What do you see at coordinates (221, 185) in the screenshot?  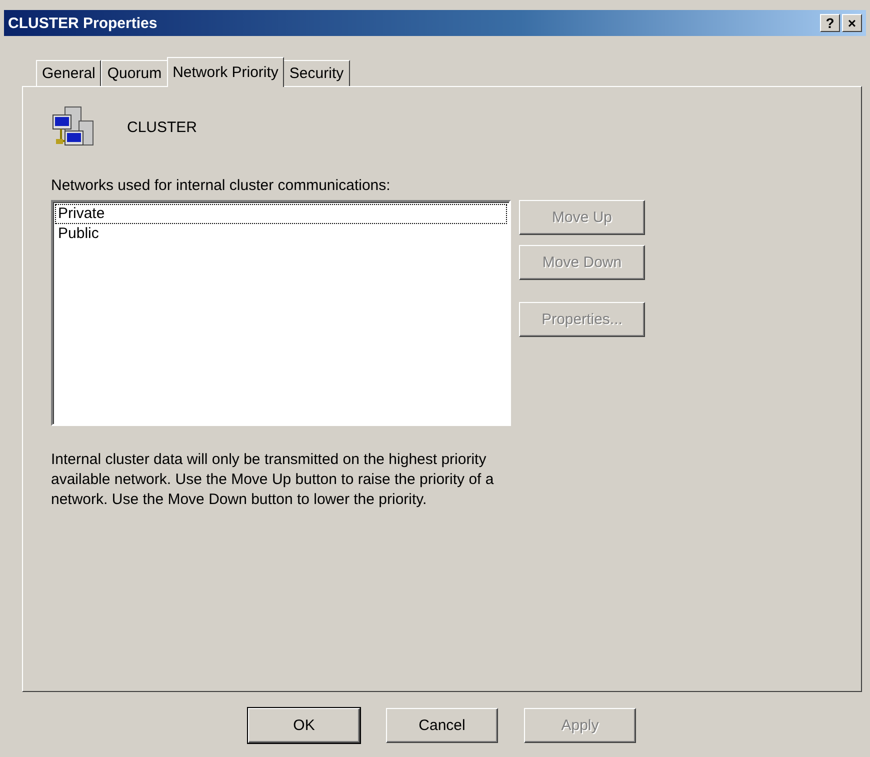 I see `networks-label: Networks used for internal cluster communications:` at bounding box center [221, 185].